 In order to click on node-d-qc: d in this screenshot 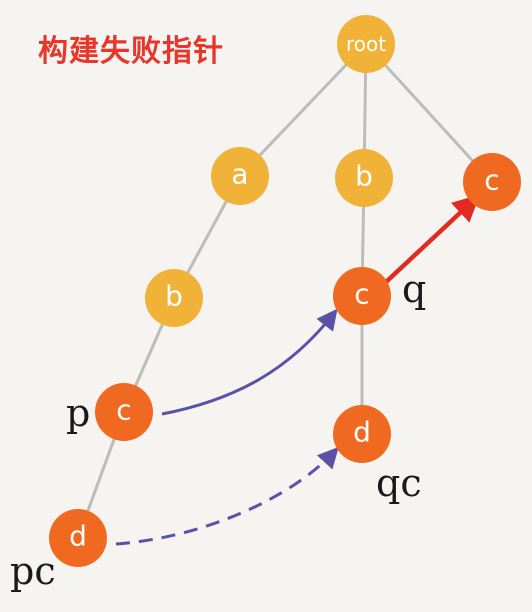, I will do `click(362, 434)`.